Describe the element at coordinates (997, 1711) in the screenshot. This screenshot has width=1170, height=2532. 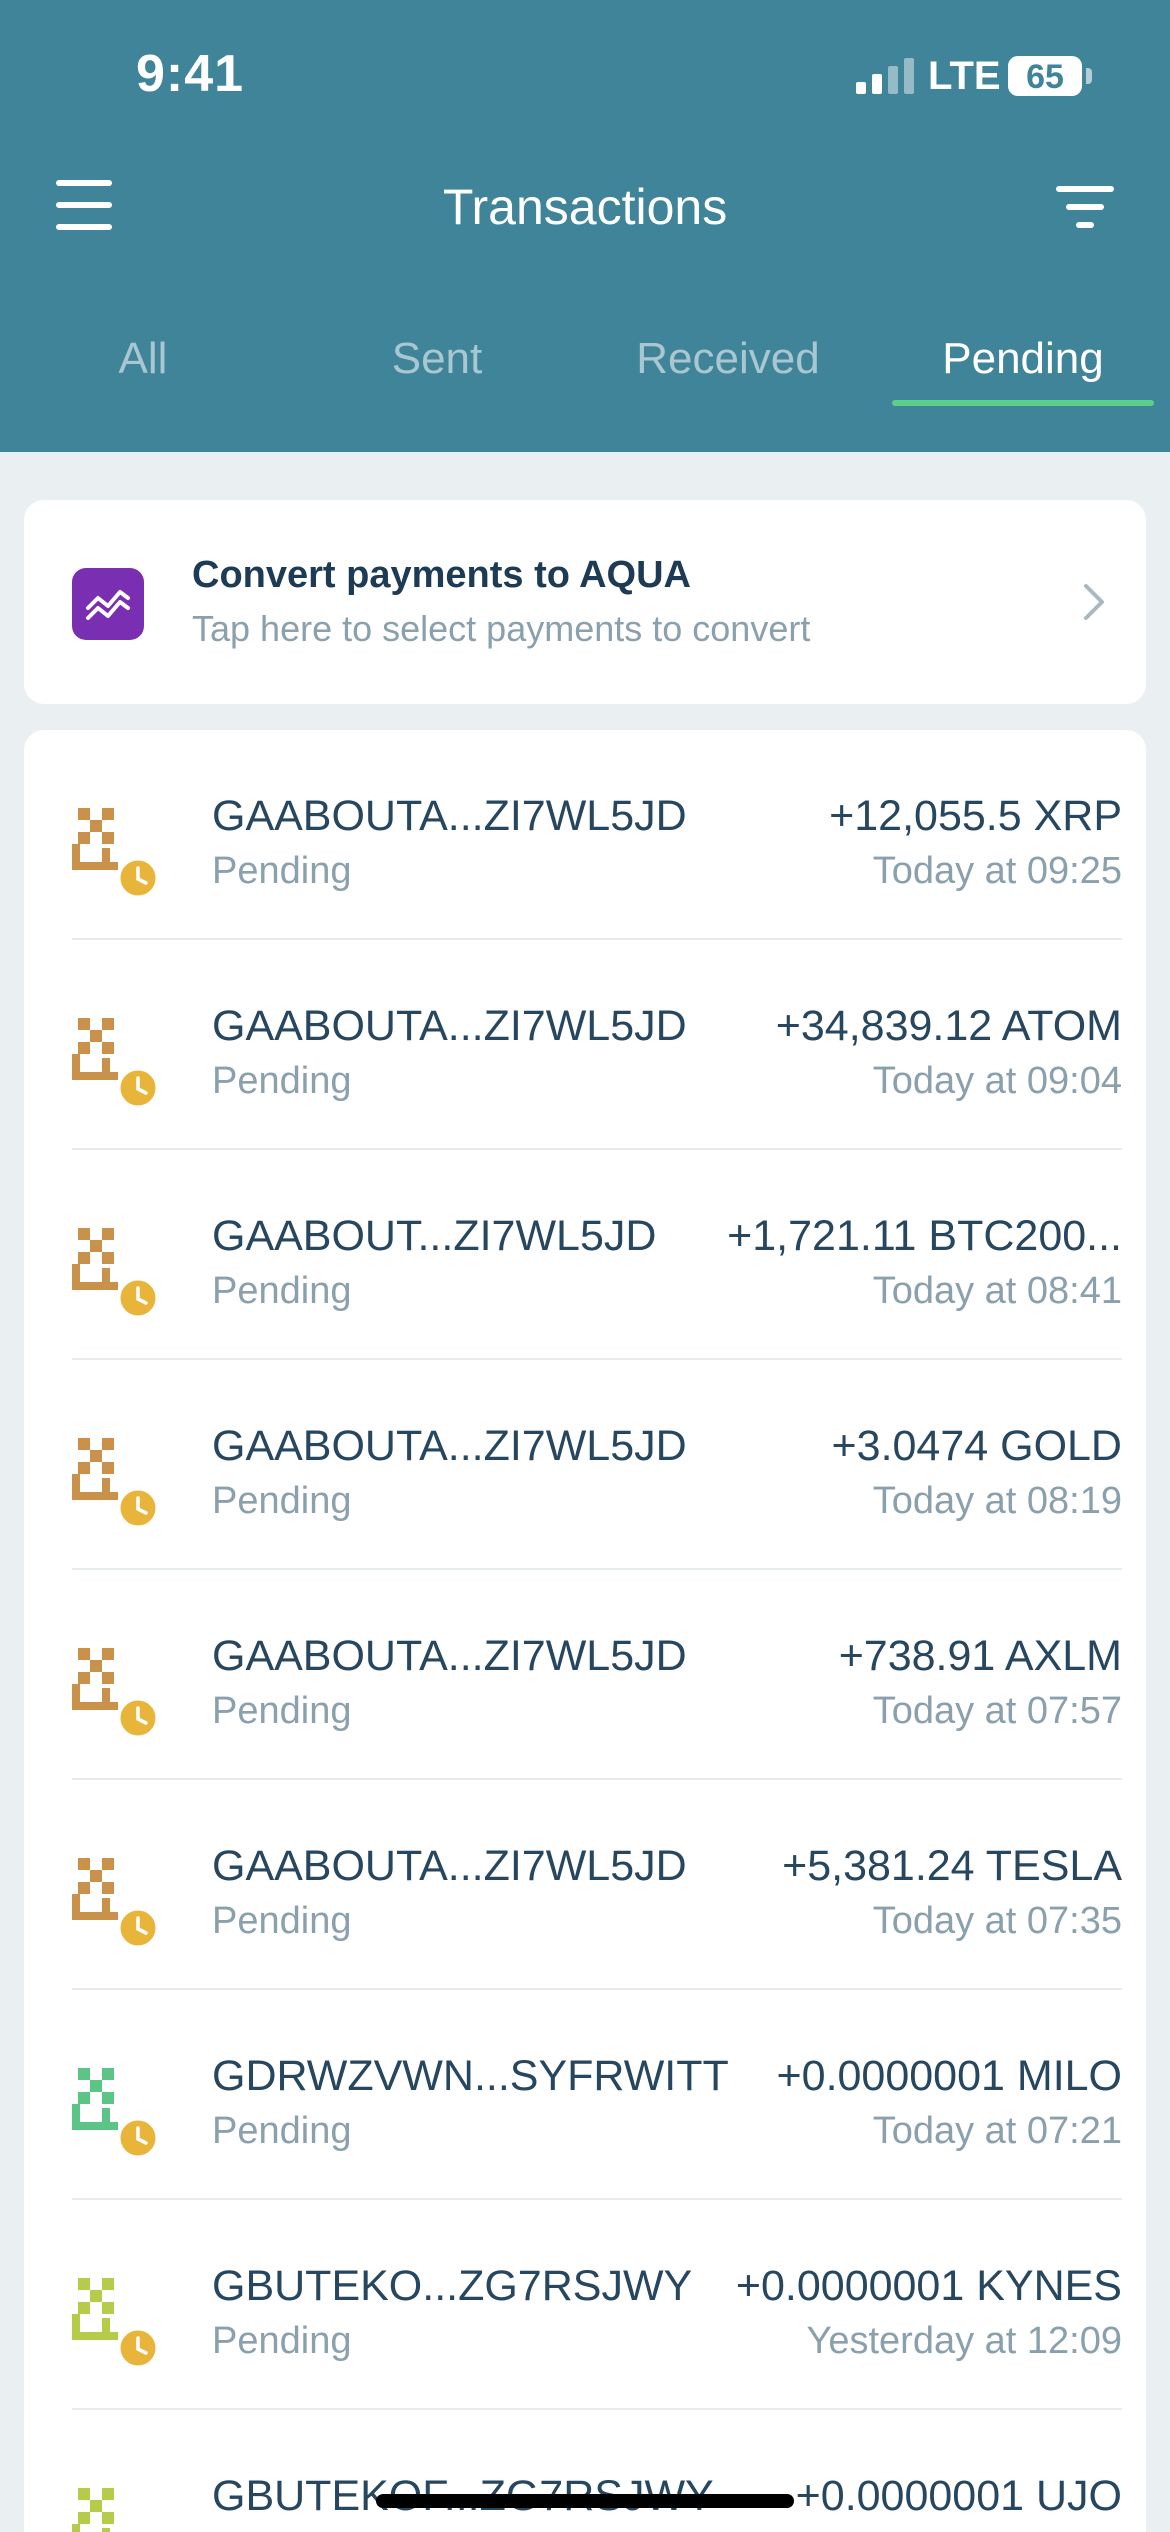
I see `transaction-time: Today at 07:57` at that location.